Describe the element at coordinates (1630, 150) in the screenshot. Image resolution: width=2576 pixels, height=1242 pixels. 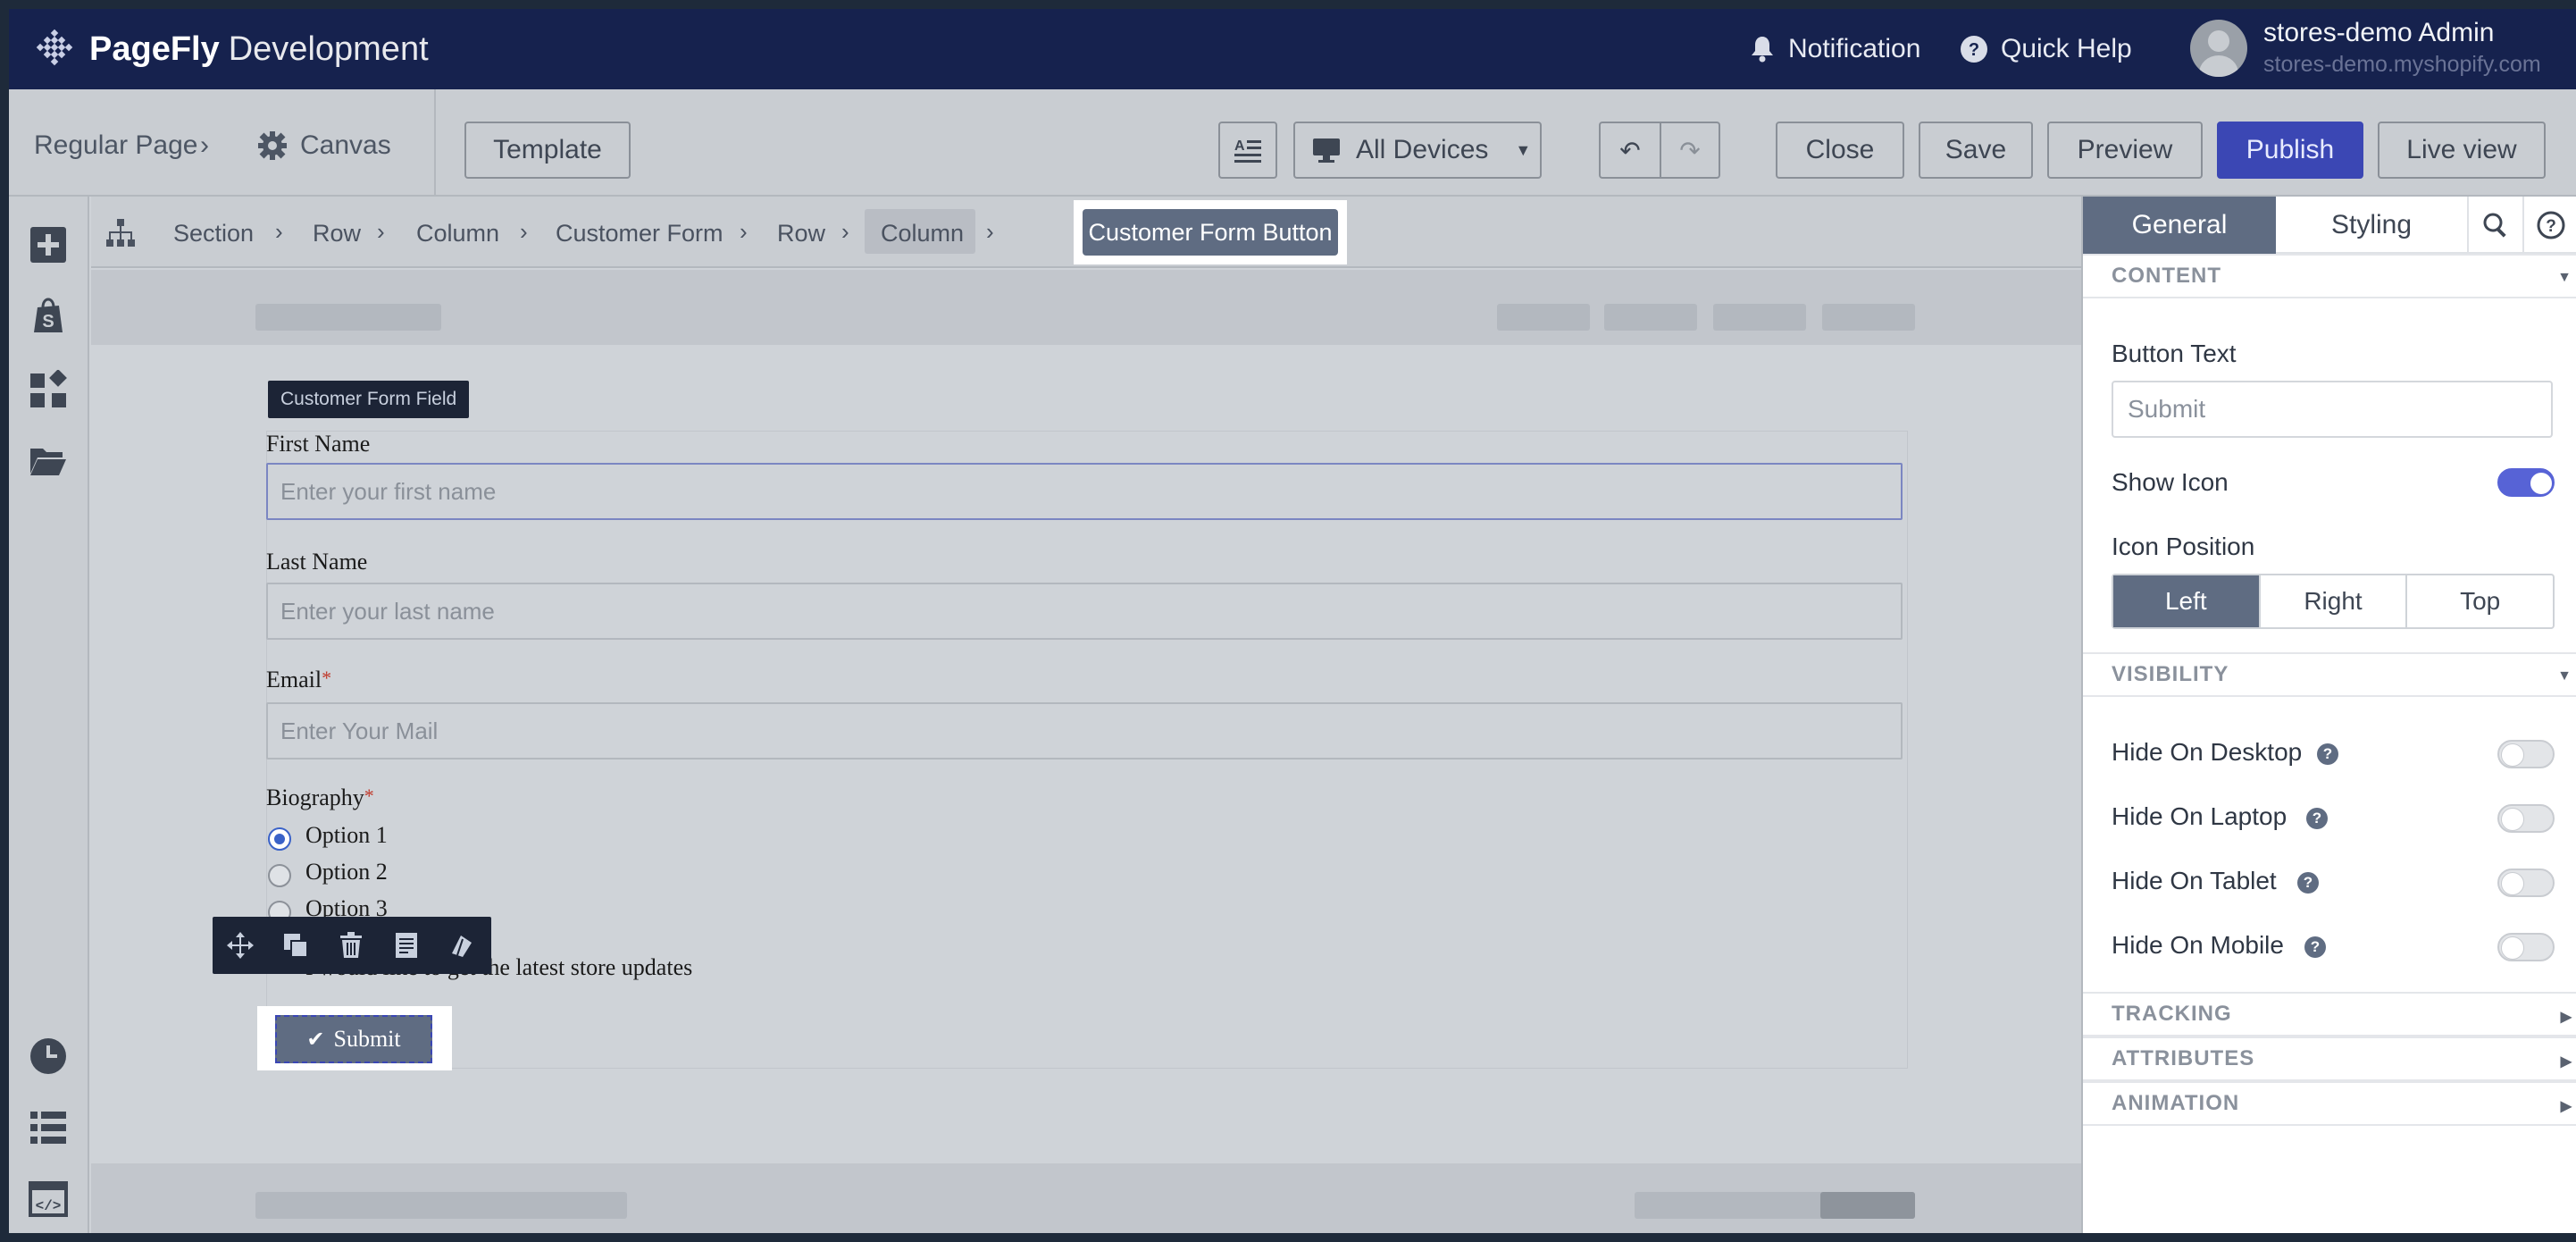
I see `undo-button: ↶` at that location.